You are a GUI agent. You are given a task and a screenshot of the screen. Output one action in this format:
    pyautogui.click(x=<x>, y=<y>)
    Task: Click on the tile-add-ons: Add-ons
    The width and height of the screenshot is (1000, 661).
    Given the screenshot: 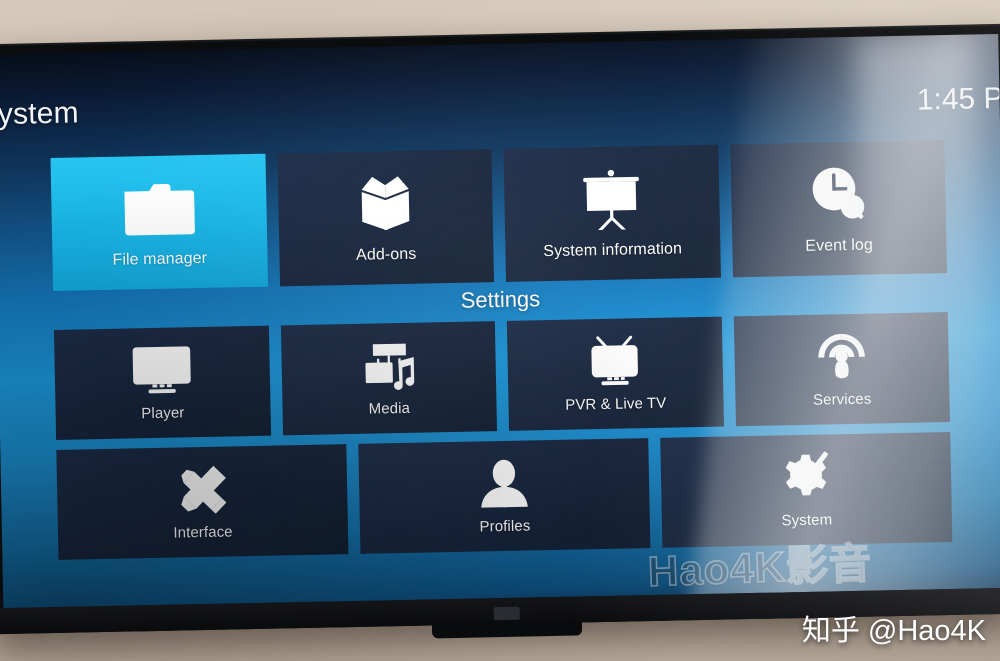 What is the action you would take?
    pyautogui.click(x=385, y=218)
    